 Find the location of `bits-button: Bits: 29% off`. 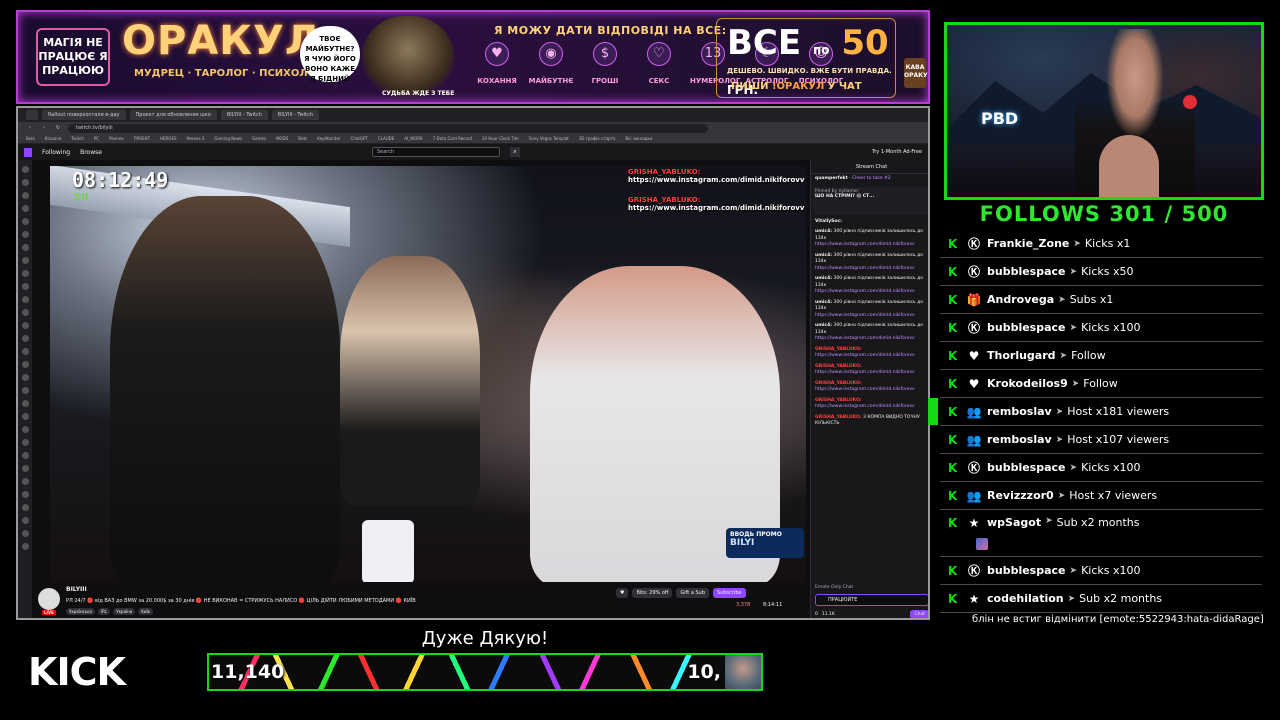

bits-button: Bits: 29% off is located at coordinates (652, 593).